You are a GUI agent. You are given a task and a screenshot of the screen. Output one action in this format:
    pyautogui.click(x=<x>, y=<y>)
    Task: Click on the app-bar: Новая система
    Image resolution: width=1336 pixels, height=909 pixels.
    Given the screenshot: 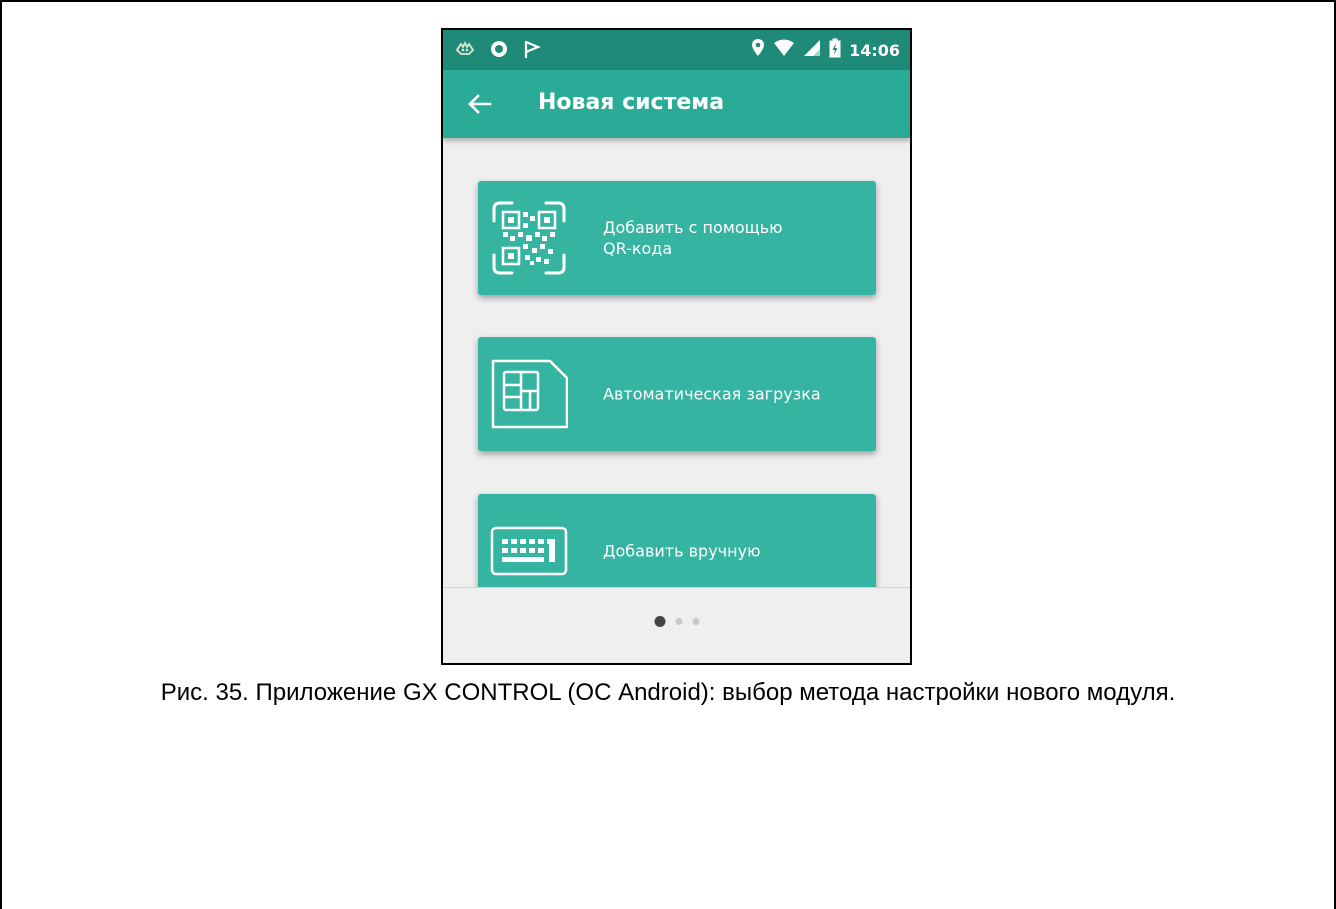 What is the action you would take?
    pyautogui.click(x=676, y=104)
    